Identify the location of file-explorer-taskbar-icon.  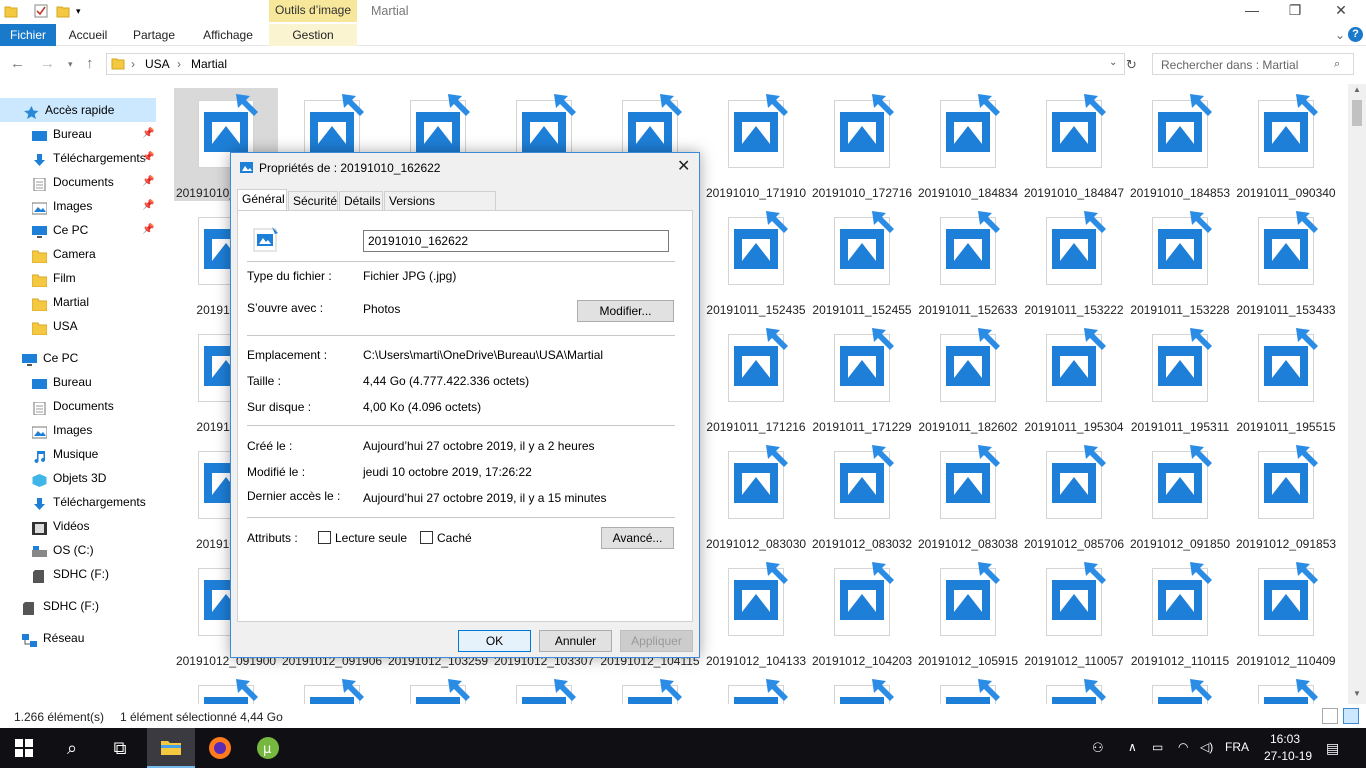
(171, 748).